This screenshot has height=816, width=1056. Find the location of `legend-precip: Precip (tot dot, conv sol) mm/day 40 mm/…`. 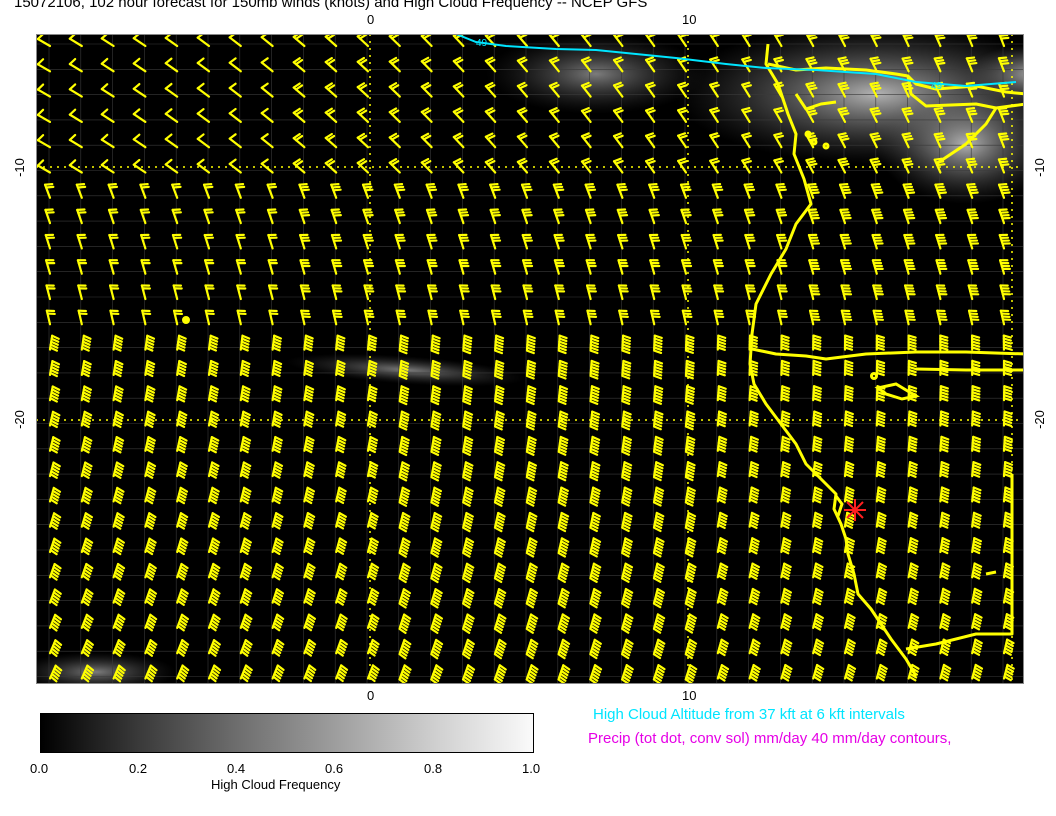

legend-precip: Precip (tot dot, conv sol) mm/day 40 mm/… is located at coordinates (770, 738).